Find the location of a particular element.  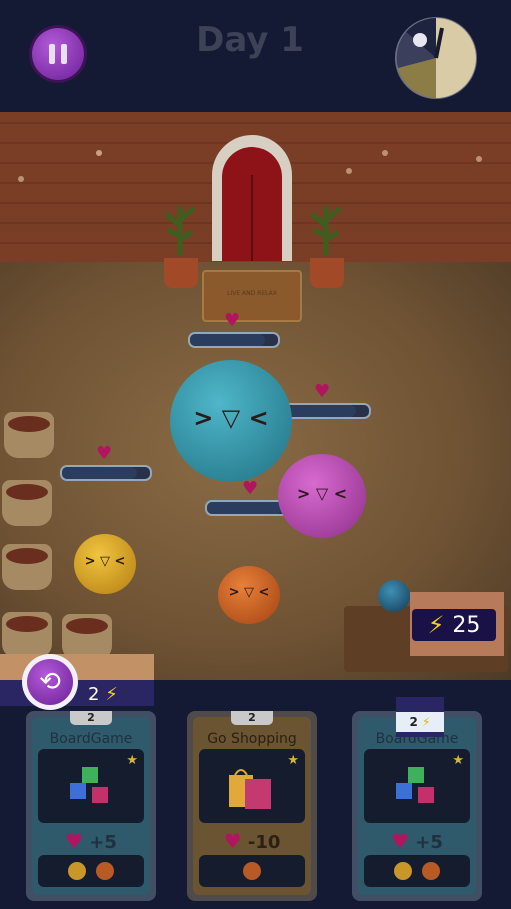

card-effect: ♥ -10 is located at coordinates (252, 841).